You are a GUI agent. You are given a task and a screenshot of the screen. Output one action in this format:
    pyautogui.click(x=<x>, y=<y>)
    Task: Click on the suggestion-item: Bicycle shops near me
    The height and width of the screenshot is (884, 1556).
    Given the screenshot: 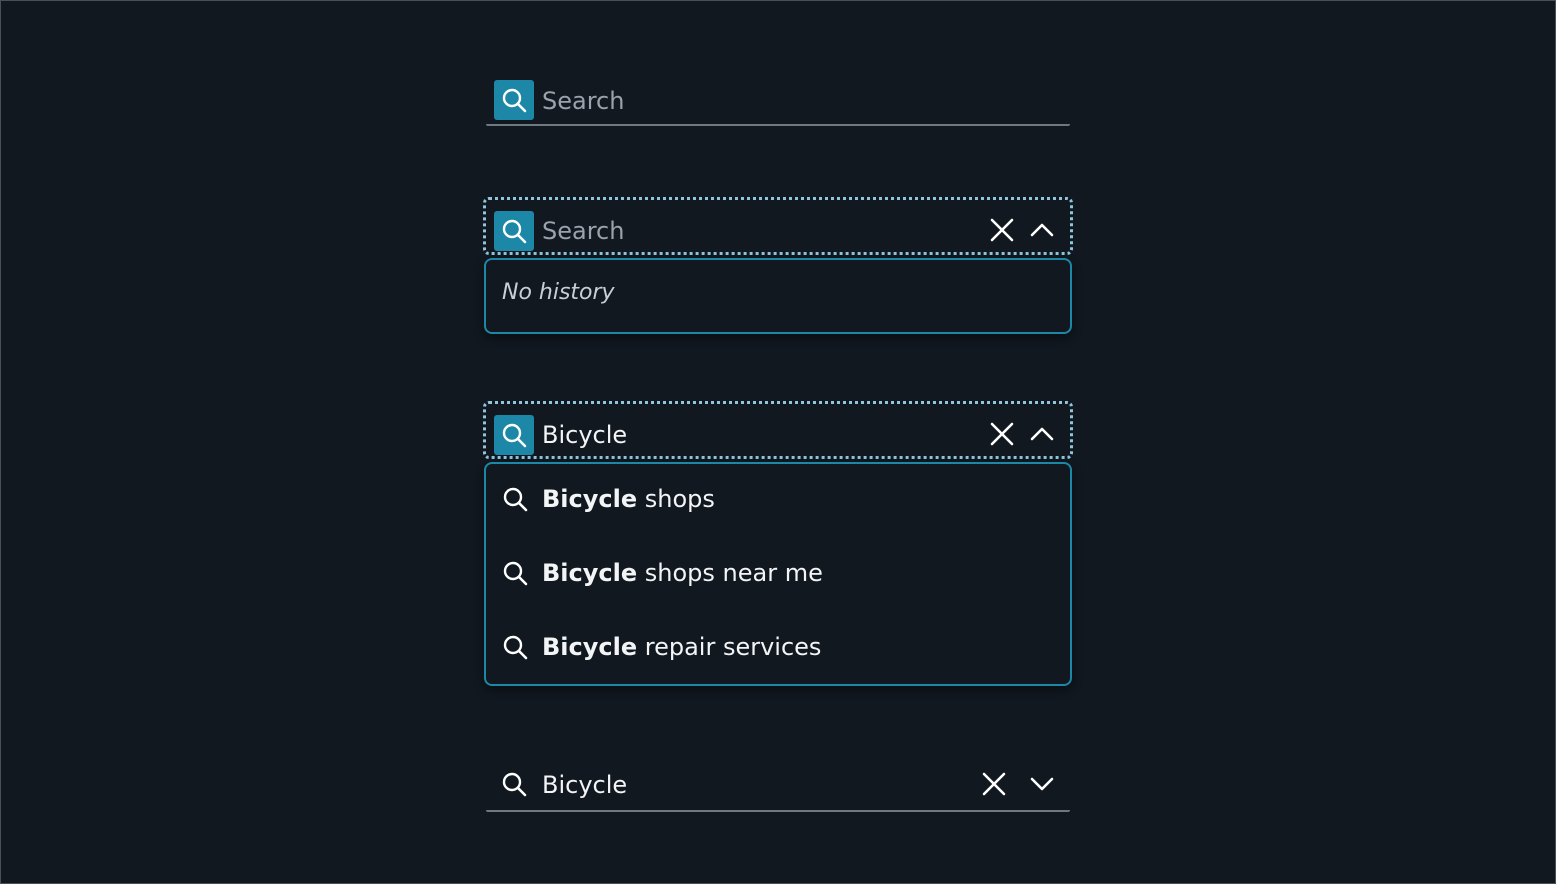 What is the action you would take?
    pyautogui.click(x=778, y=573)
    